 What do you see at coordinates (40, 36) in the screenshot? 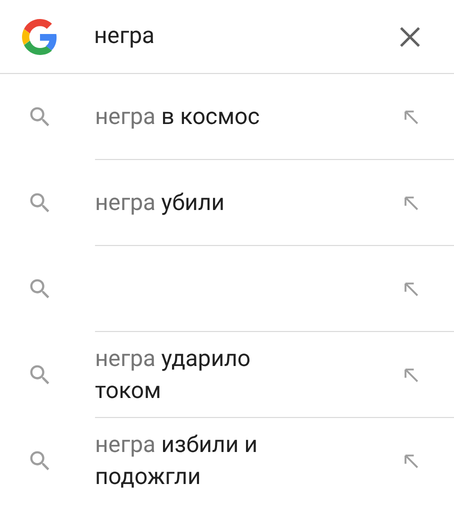
I see `google-logo-icon` at bounding box center [40, 36].